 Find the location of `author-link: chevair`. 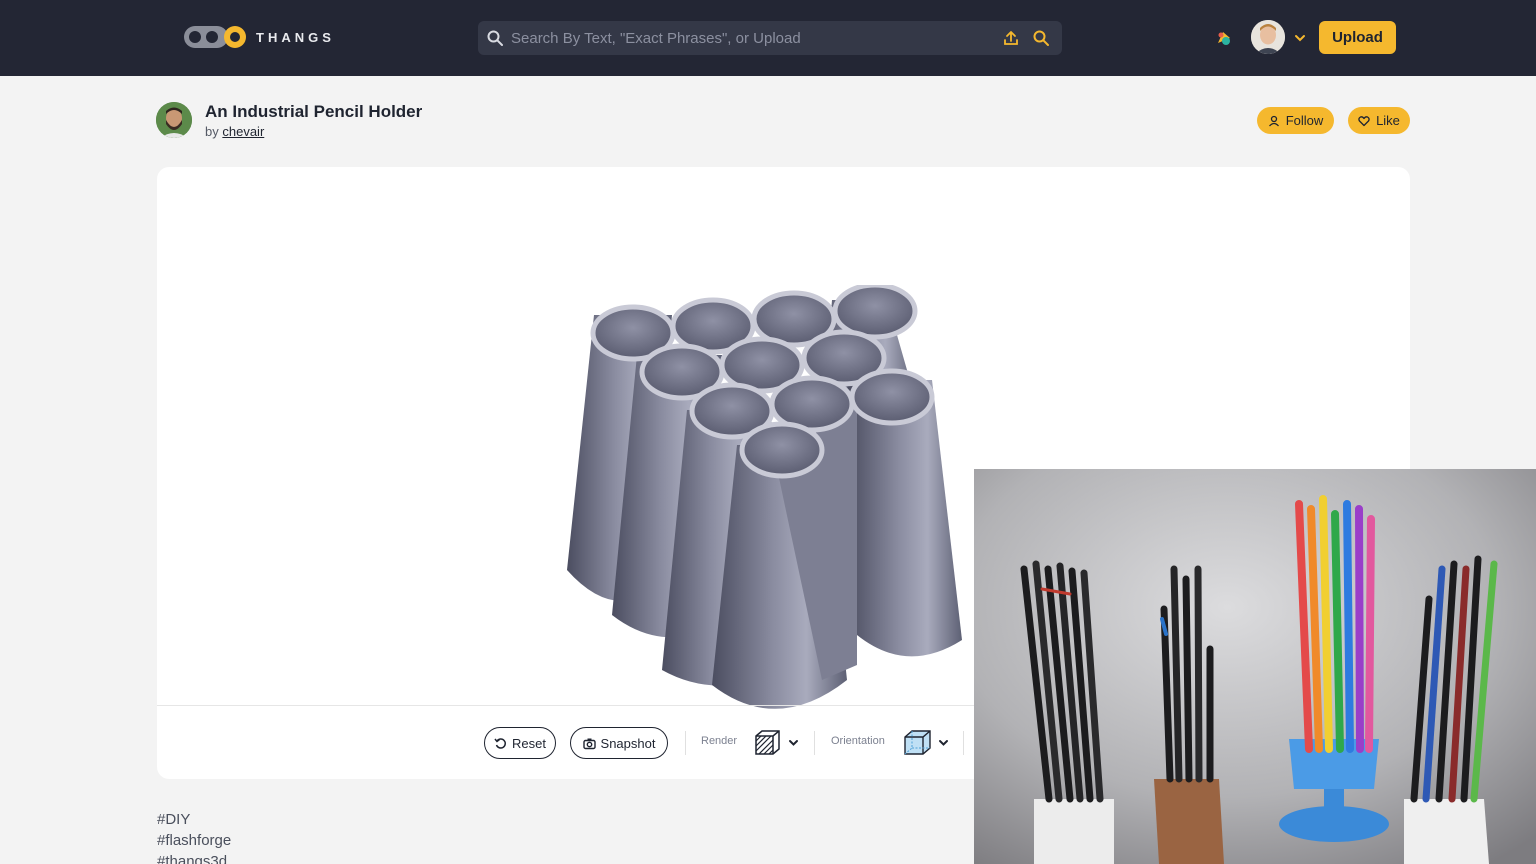

author-link: chevair is located at coordinates (243, 131).